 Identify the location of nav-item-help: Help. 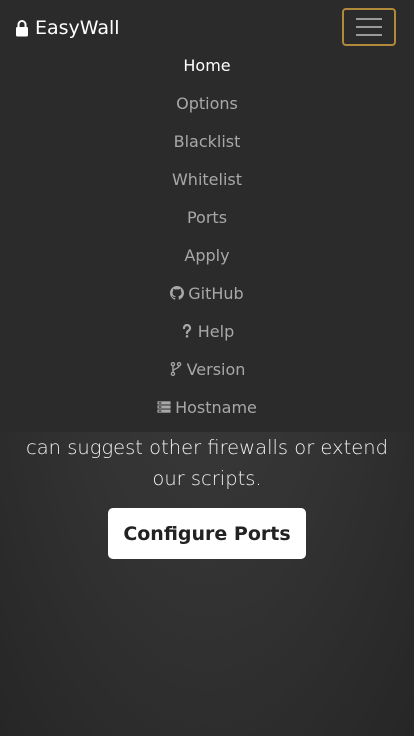
(207, 331).